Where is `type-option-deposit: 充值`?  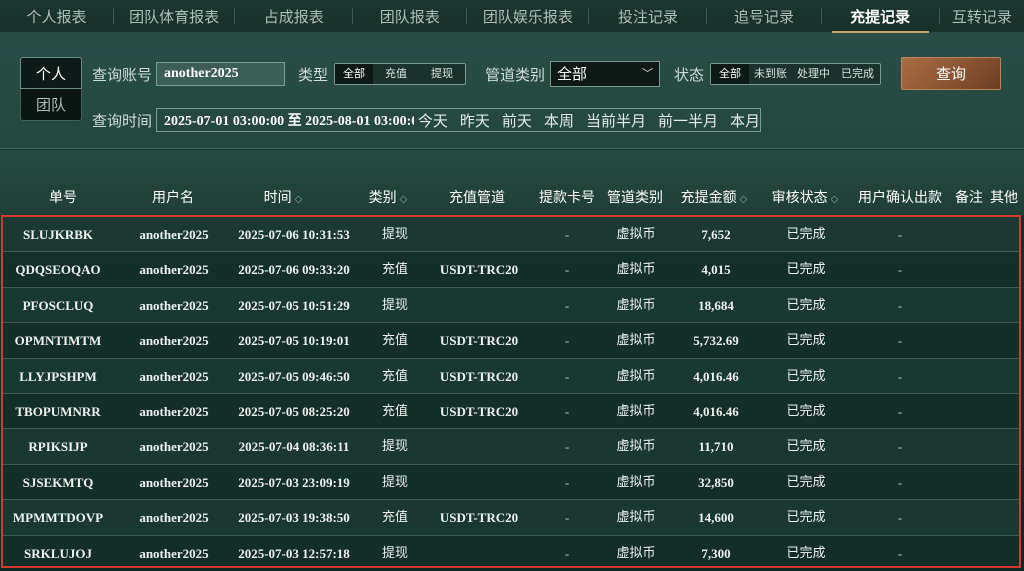 type-option-deposit: 充值 is located at coordinates (396, 74).